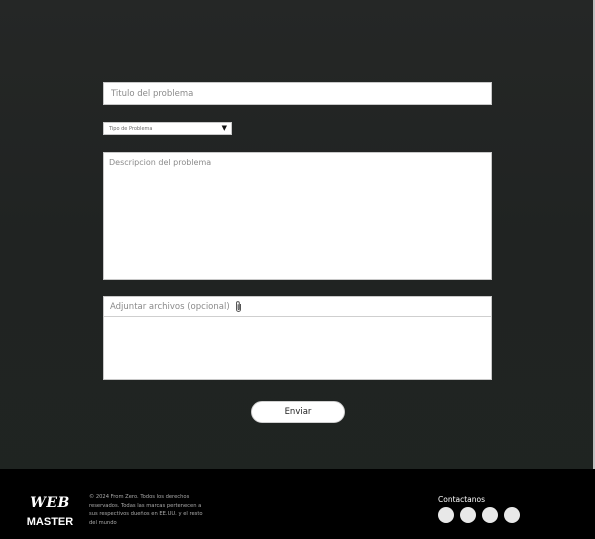  I want to click on problem-title-input, so click(297, 93).